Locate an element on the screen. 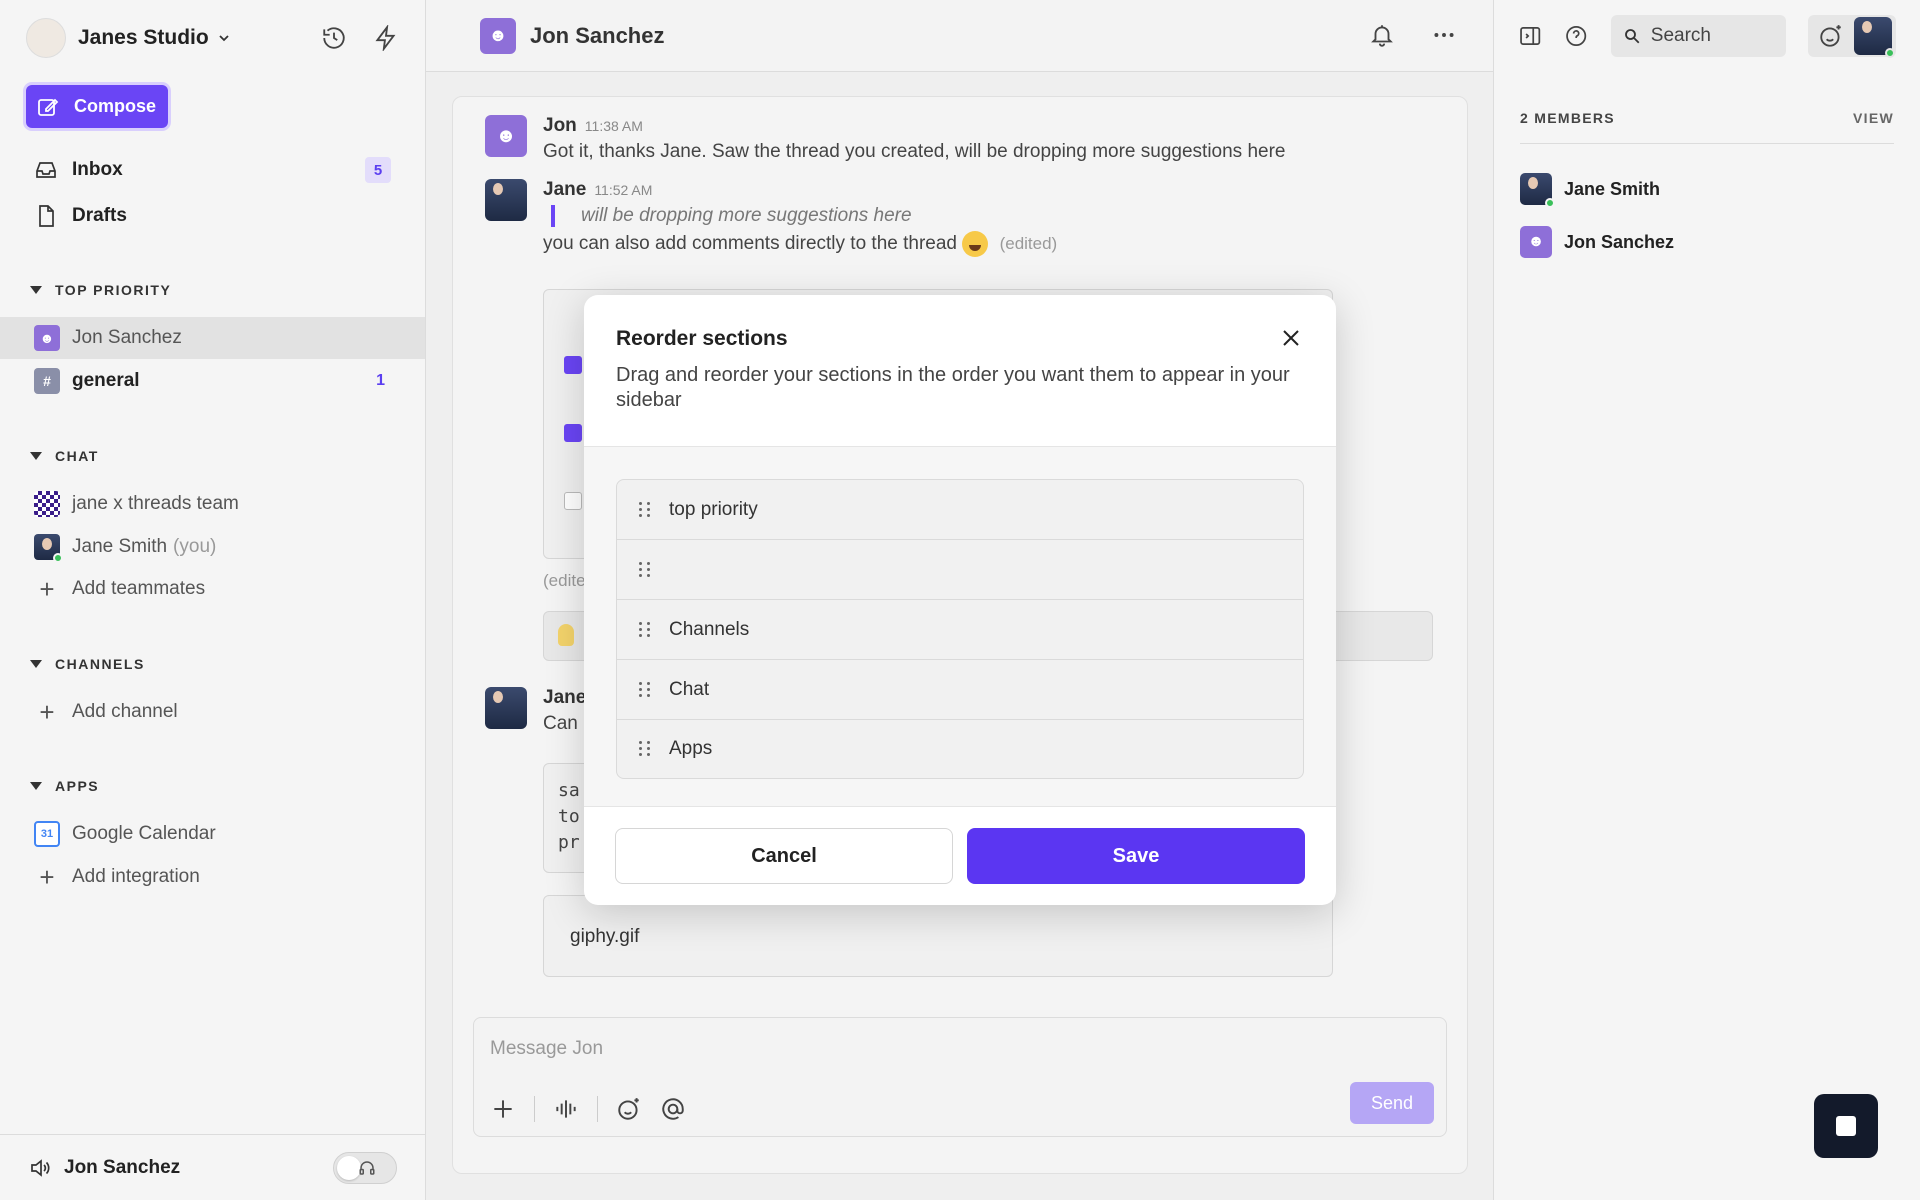 The height and width of the screenshot is (1200, 1920). sidebar-item-label: Google Calendar is located at coordinates (144, 833).